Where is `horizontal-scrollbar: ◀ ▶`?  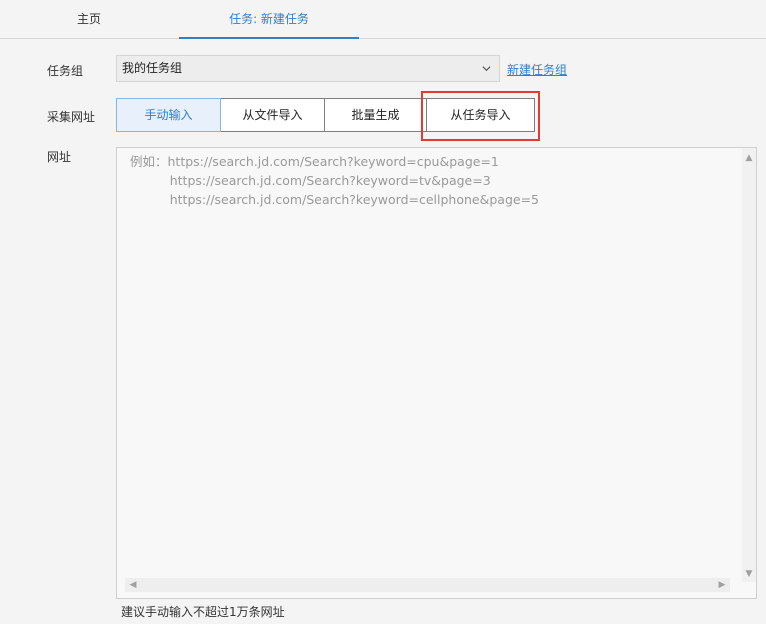
horizontal-scrollbar: ◀ ▶ is located at coordinates (427, 585).